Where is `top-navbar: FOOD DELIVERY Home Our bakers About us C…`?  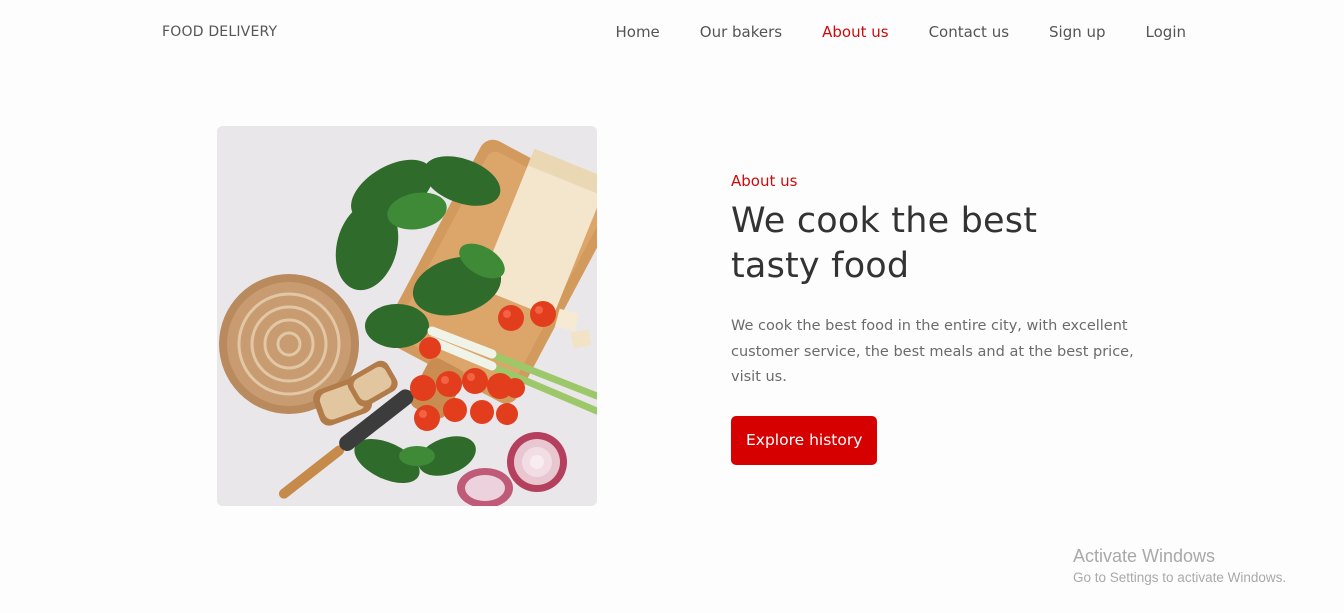 top-navbar: FOOD DELIVERY Home Our bakers About us C… is located at coordinates (672, 34).